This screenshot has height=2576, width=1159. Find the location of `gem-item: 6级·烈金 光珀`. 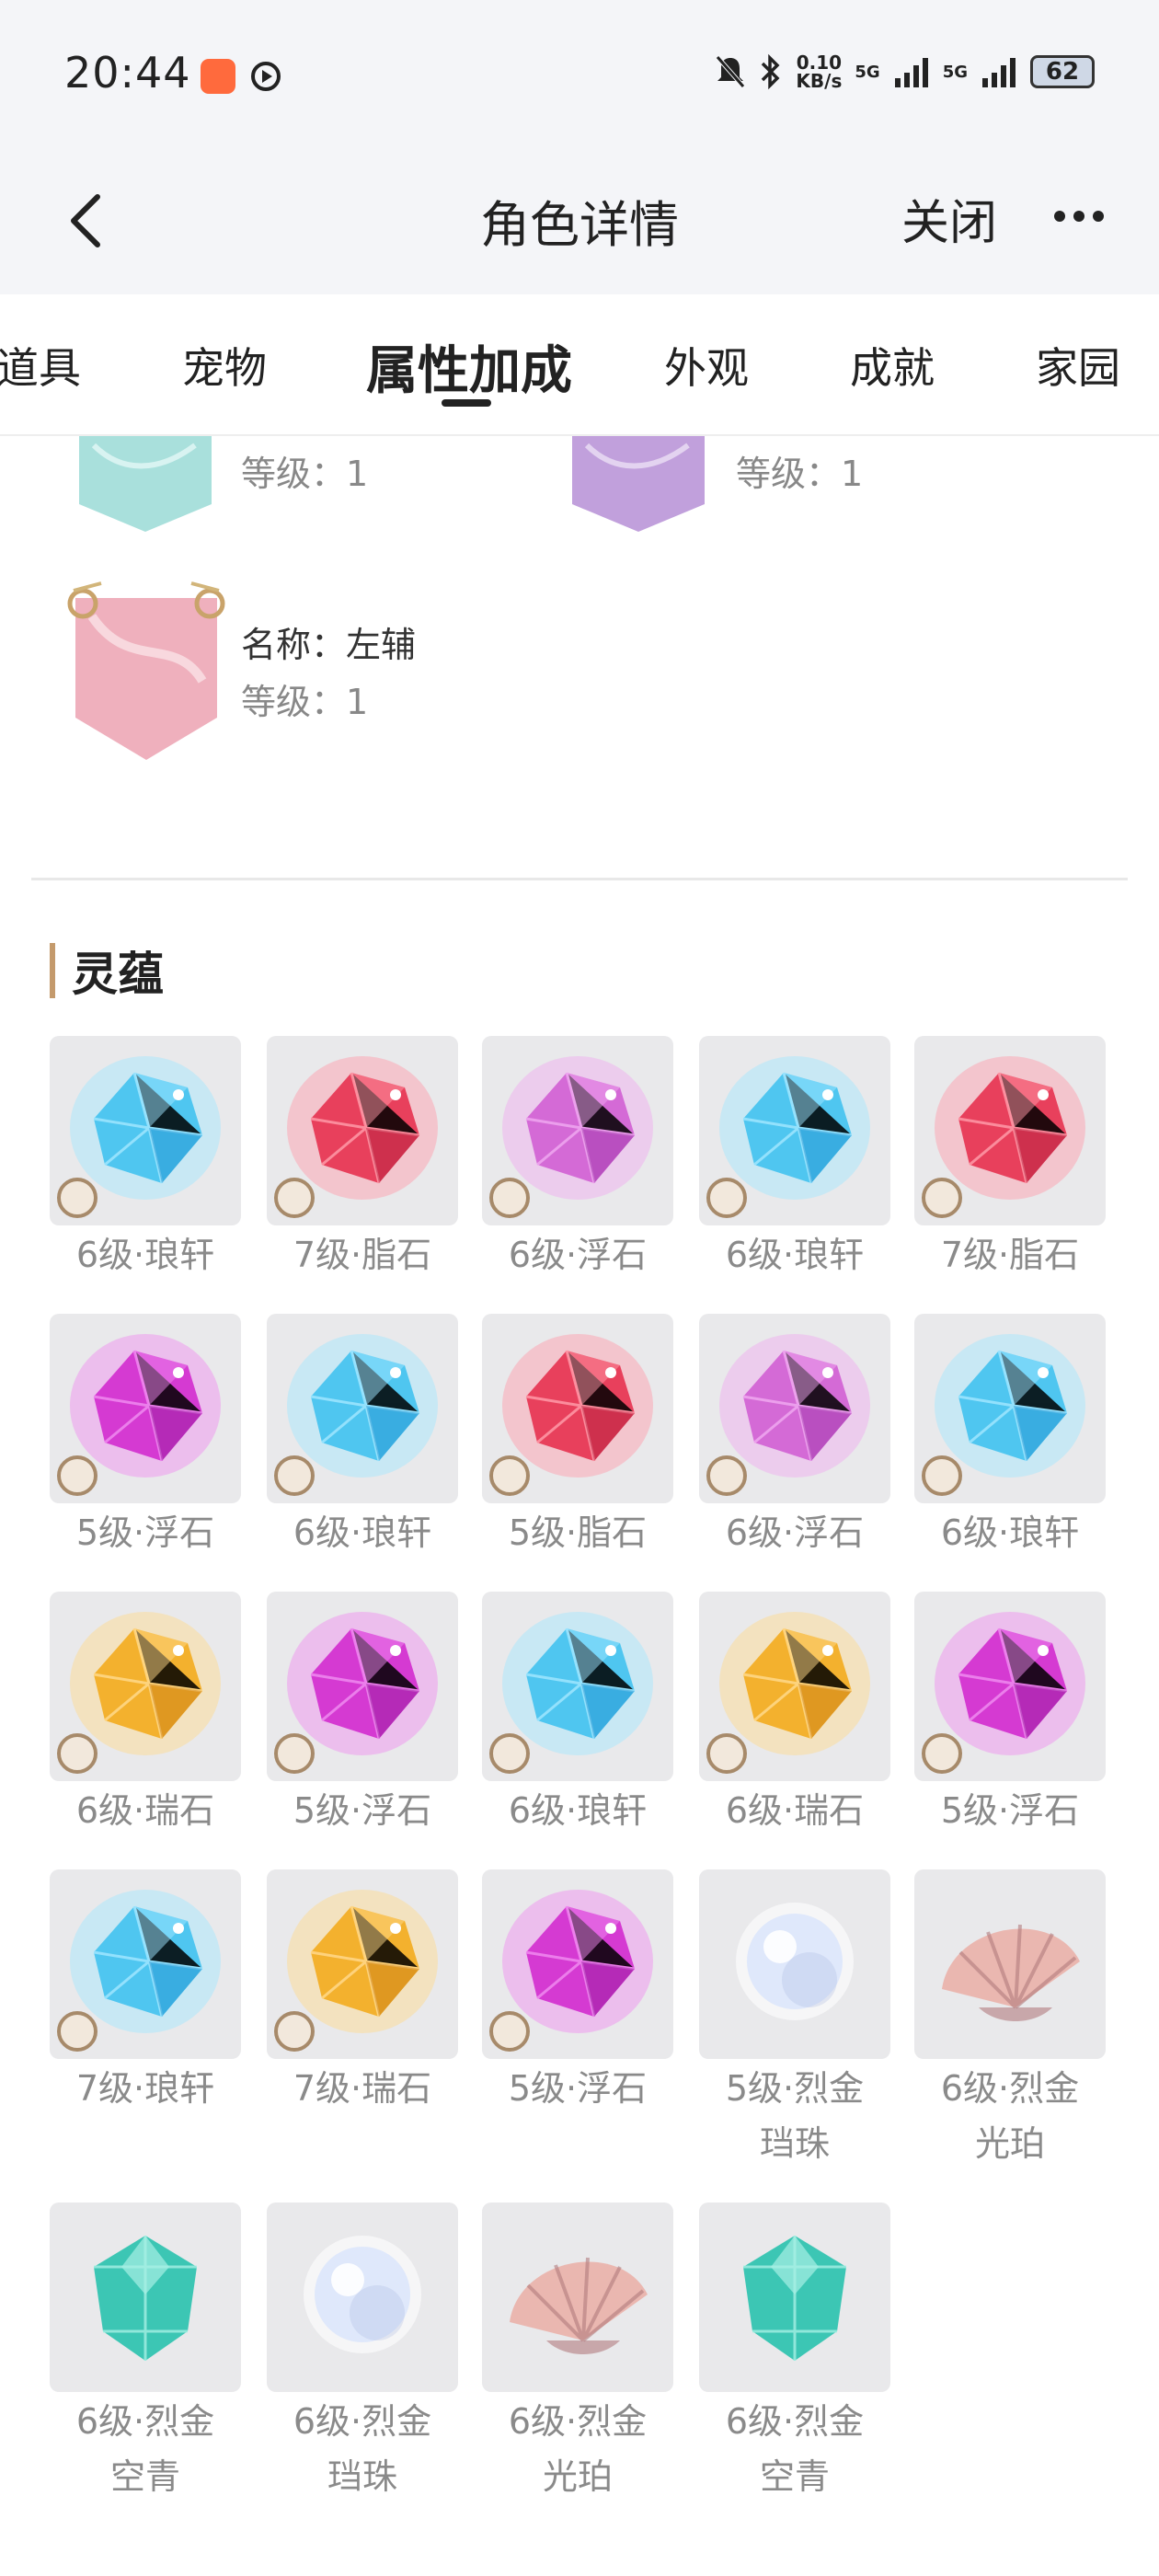

gem-item: 6级·烈金 光珀 is located at coordinates (1010, 2020).